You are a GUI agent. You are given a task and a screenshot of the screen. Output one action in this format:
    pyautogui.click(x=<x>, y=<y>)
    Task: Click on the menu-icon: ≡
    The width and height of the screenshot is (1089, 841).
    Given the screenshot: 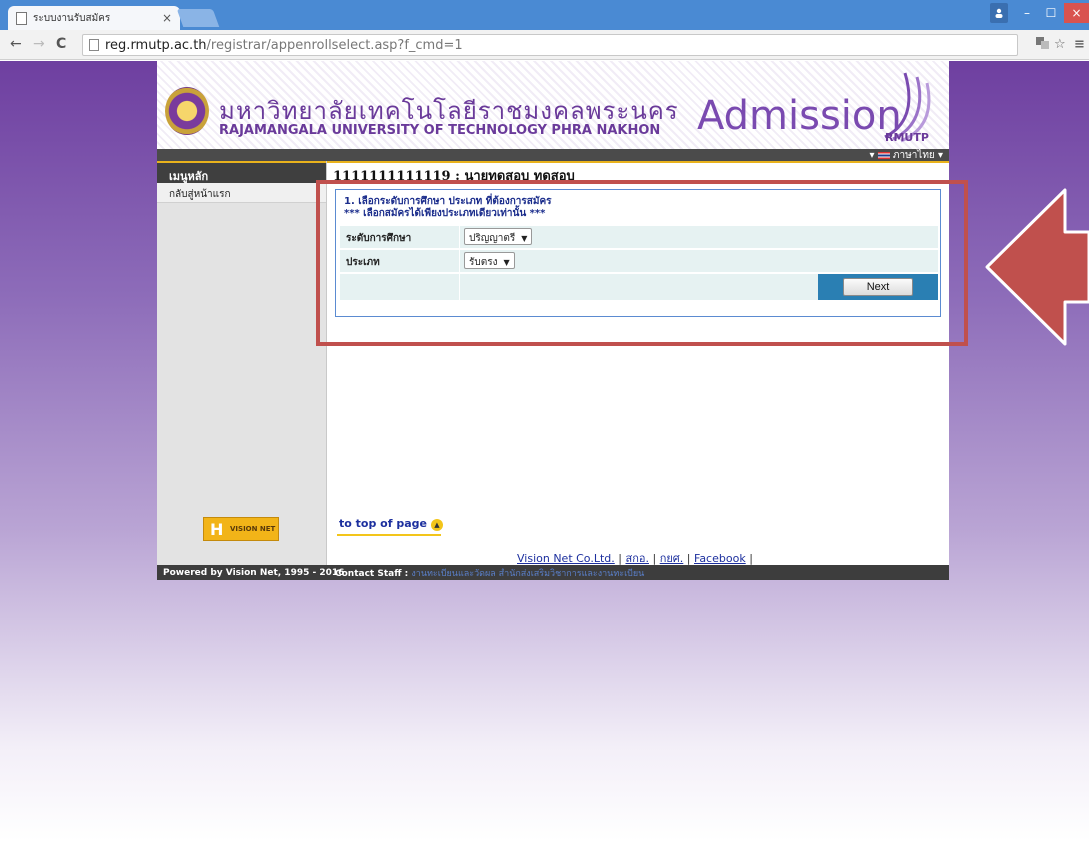 What is the action you would take?
    pyautogui.click(x=1079, y=44)
    